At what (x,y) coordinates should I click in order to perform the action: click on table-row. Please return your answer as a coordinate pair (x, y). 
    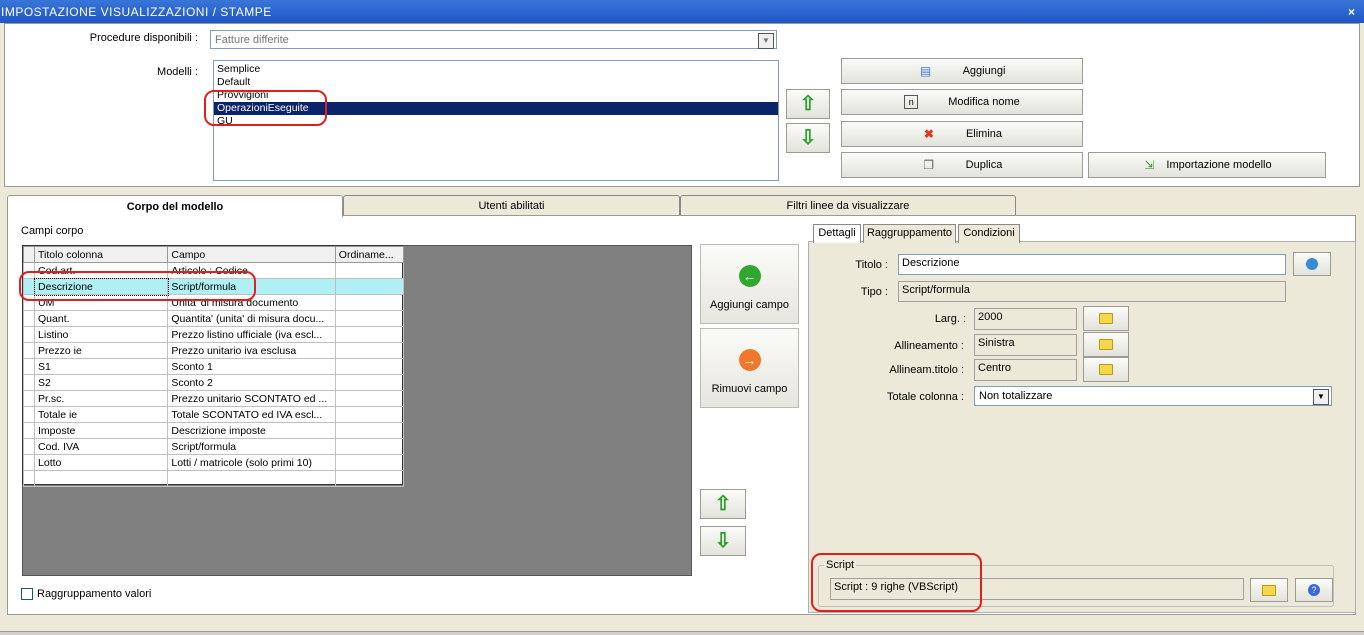
    Looking at the image, I should click on (213, 478).